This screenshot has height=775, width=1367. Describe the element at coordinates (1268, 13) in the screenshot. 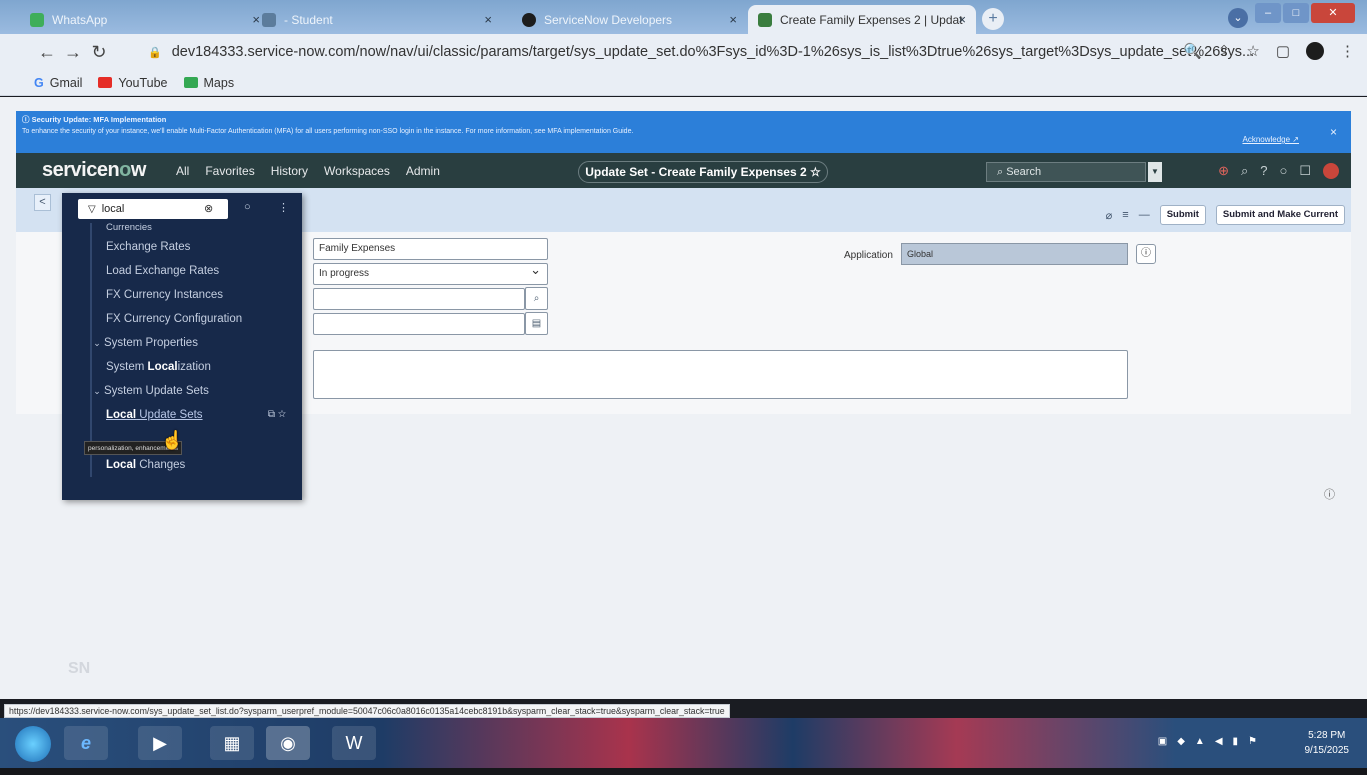

I see `minimize-icon: –` at that location.